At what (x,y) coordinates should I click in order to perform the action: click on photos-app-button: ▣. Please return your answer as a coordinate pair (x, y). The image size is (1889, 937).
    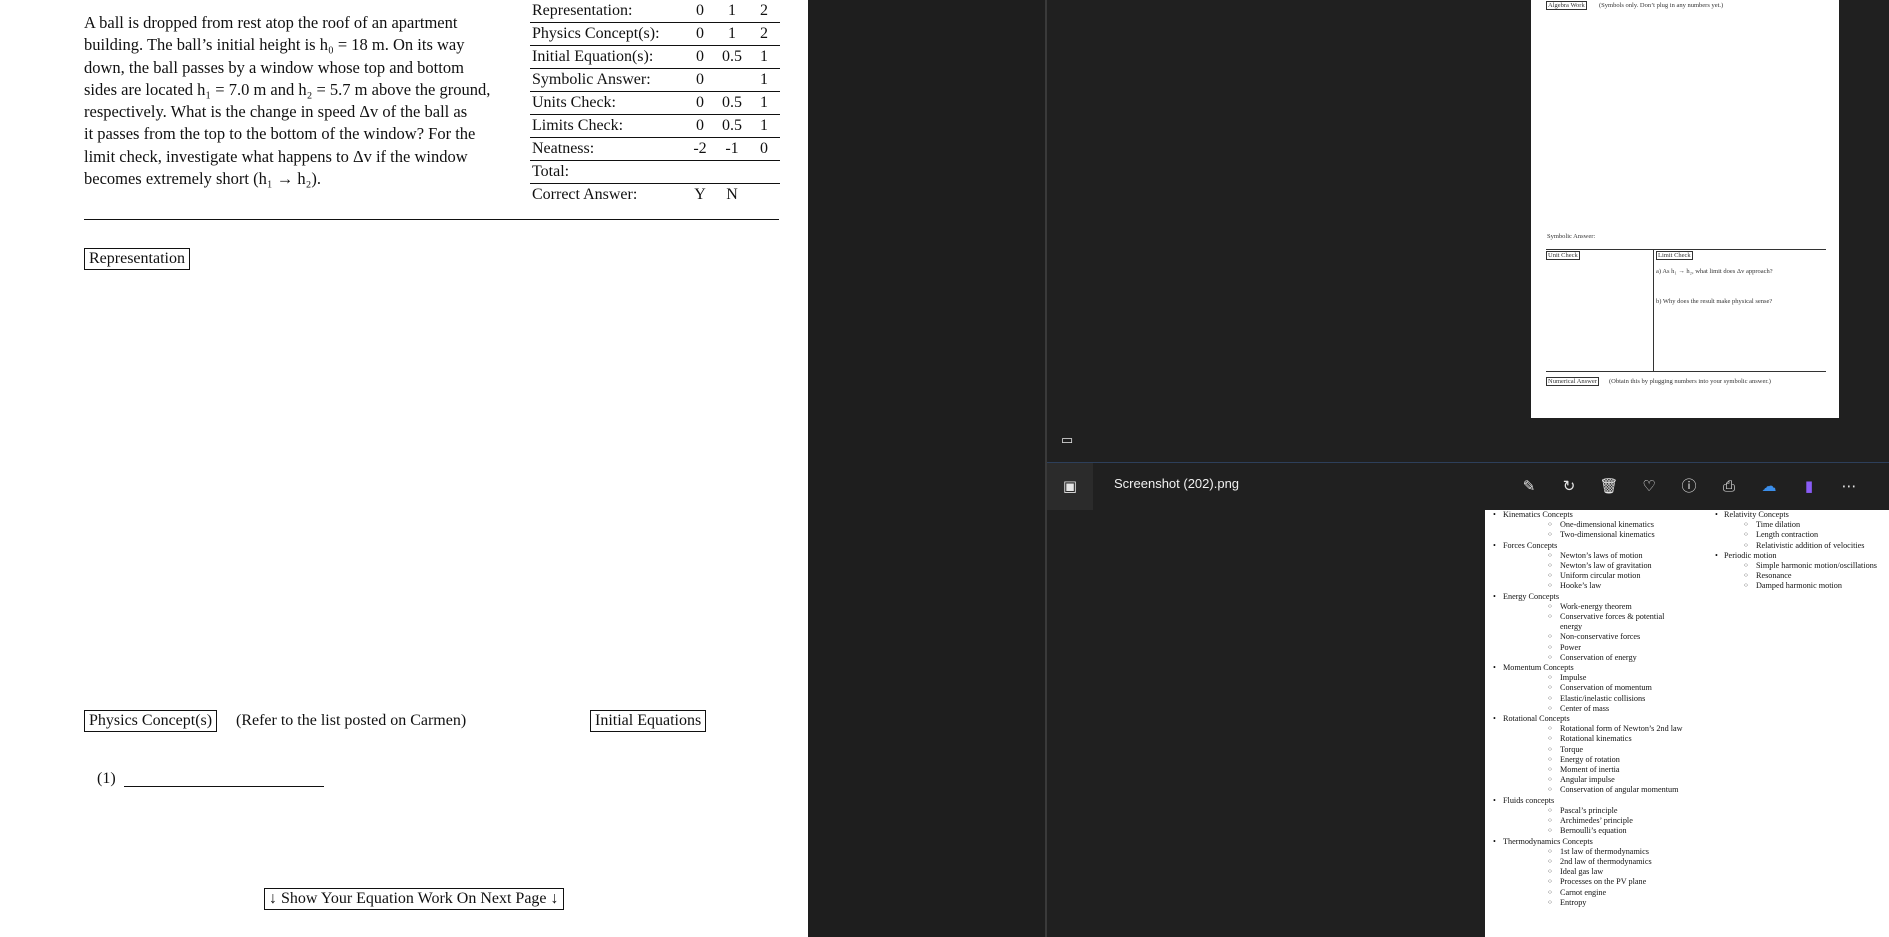
    Looking at the image, I should click on (1070, 486).